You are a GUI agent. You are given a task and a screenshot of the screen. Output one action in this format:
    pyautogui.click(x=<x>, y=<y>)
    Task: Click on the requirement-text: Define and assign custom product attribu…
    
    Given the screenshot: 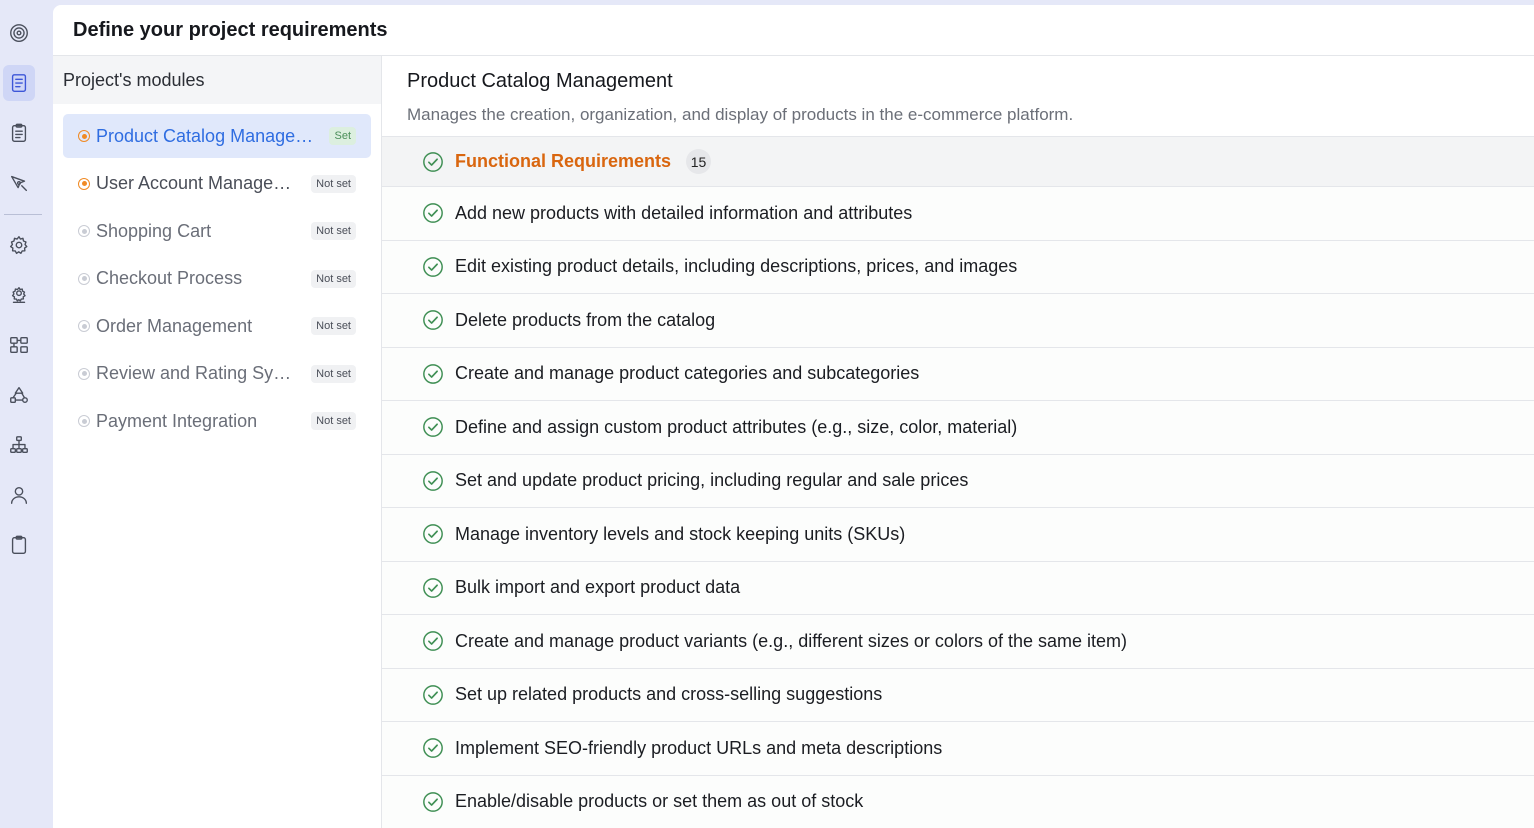 What is the action you would take?
    pyautogui.click(x=736, y=426)
    